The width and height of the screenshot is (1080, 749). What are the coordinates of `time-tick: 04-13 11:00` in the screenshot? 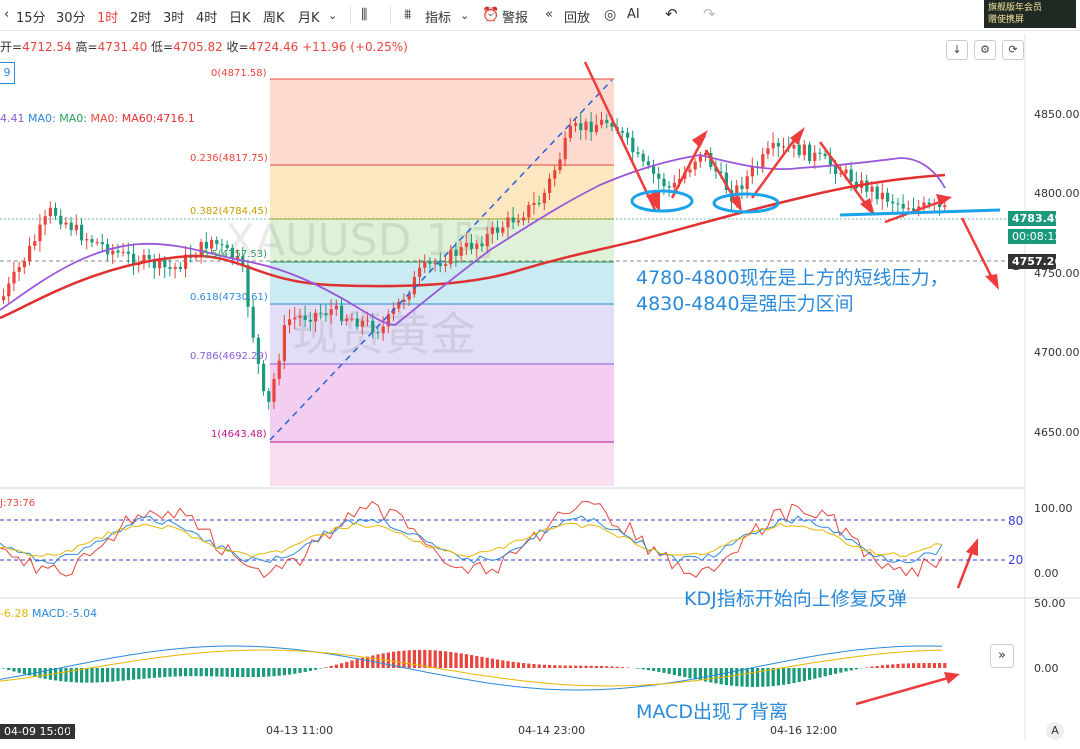 It's located at (300, 730).